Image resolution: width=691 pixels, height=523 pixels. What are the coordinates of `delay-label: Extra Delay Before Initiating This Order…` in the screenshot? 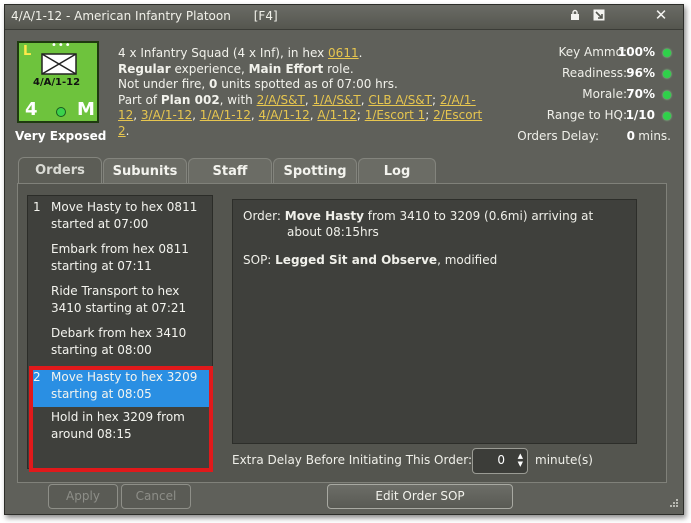 It's located at (352, 460).